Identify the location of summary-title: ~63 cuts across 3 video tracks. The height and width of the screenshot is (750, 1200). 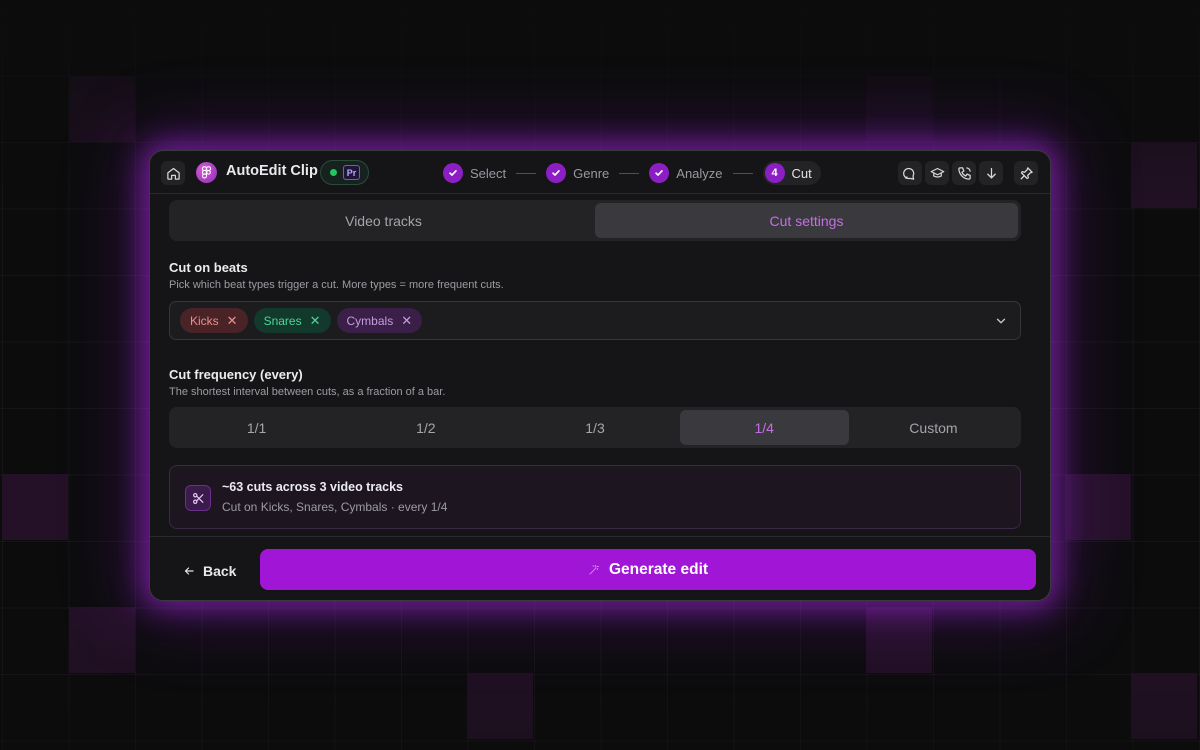
(313, 487).